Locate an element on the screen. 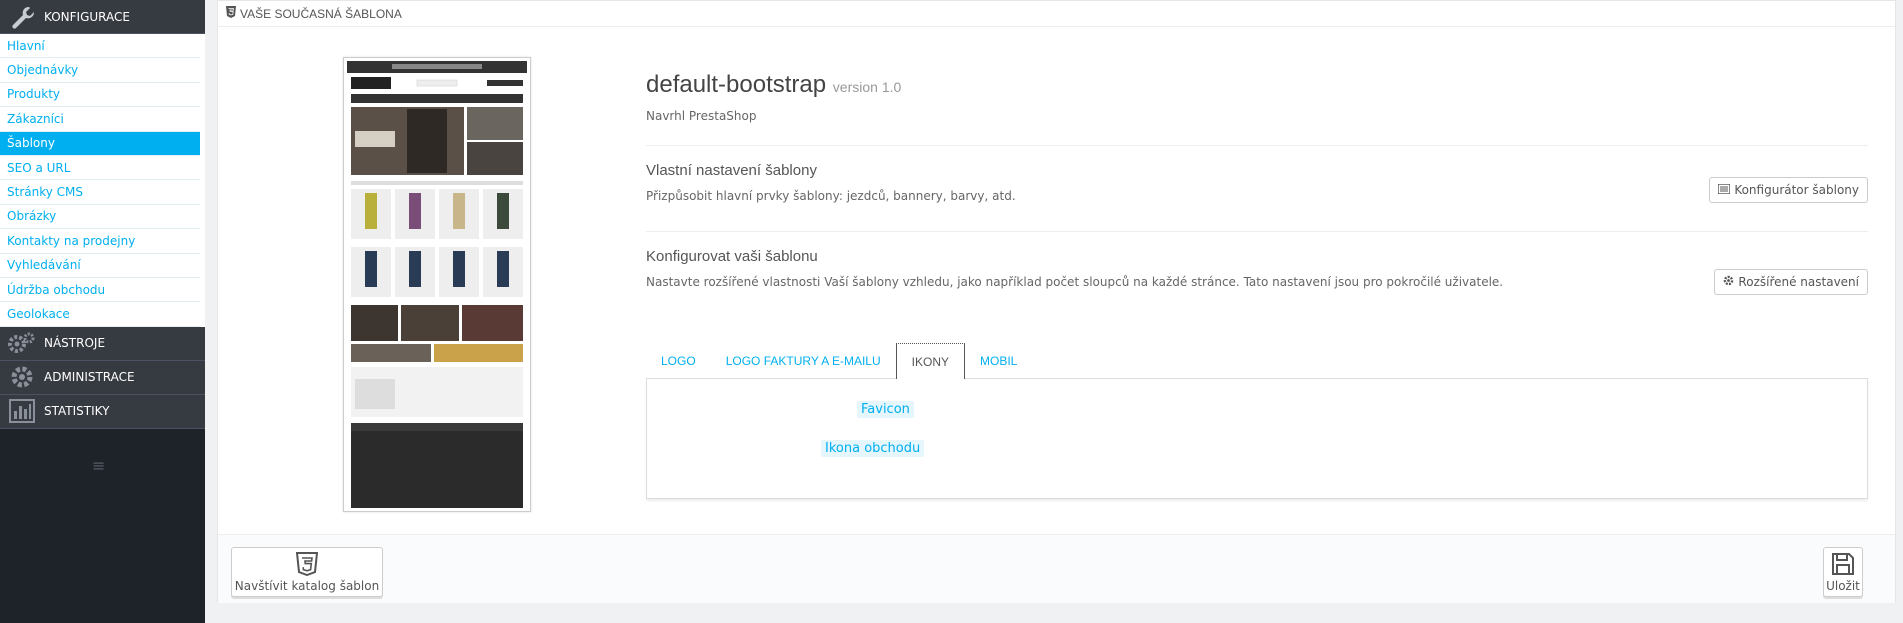 Image resolution: width=1903 pixels, height=623 pixels. sidebar-item-objednavky: Objednávky is located at coordinates (100, 70).